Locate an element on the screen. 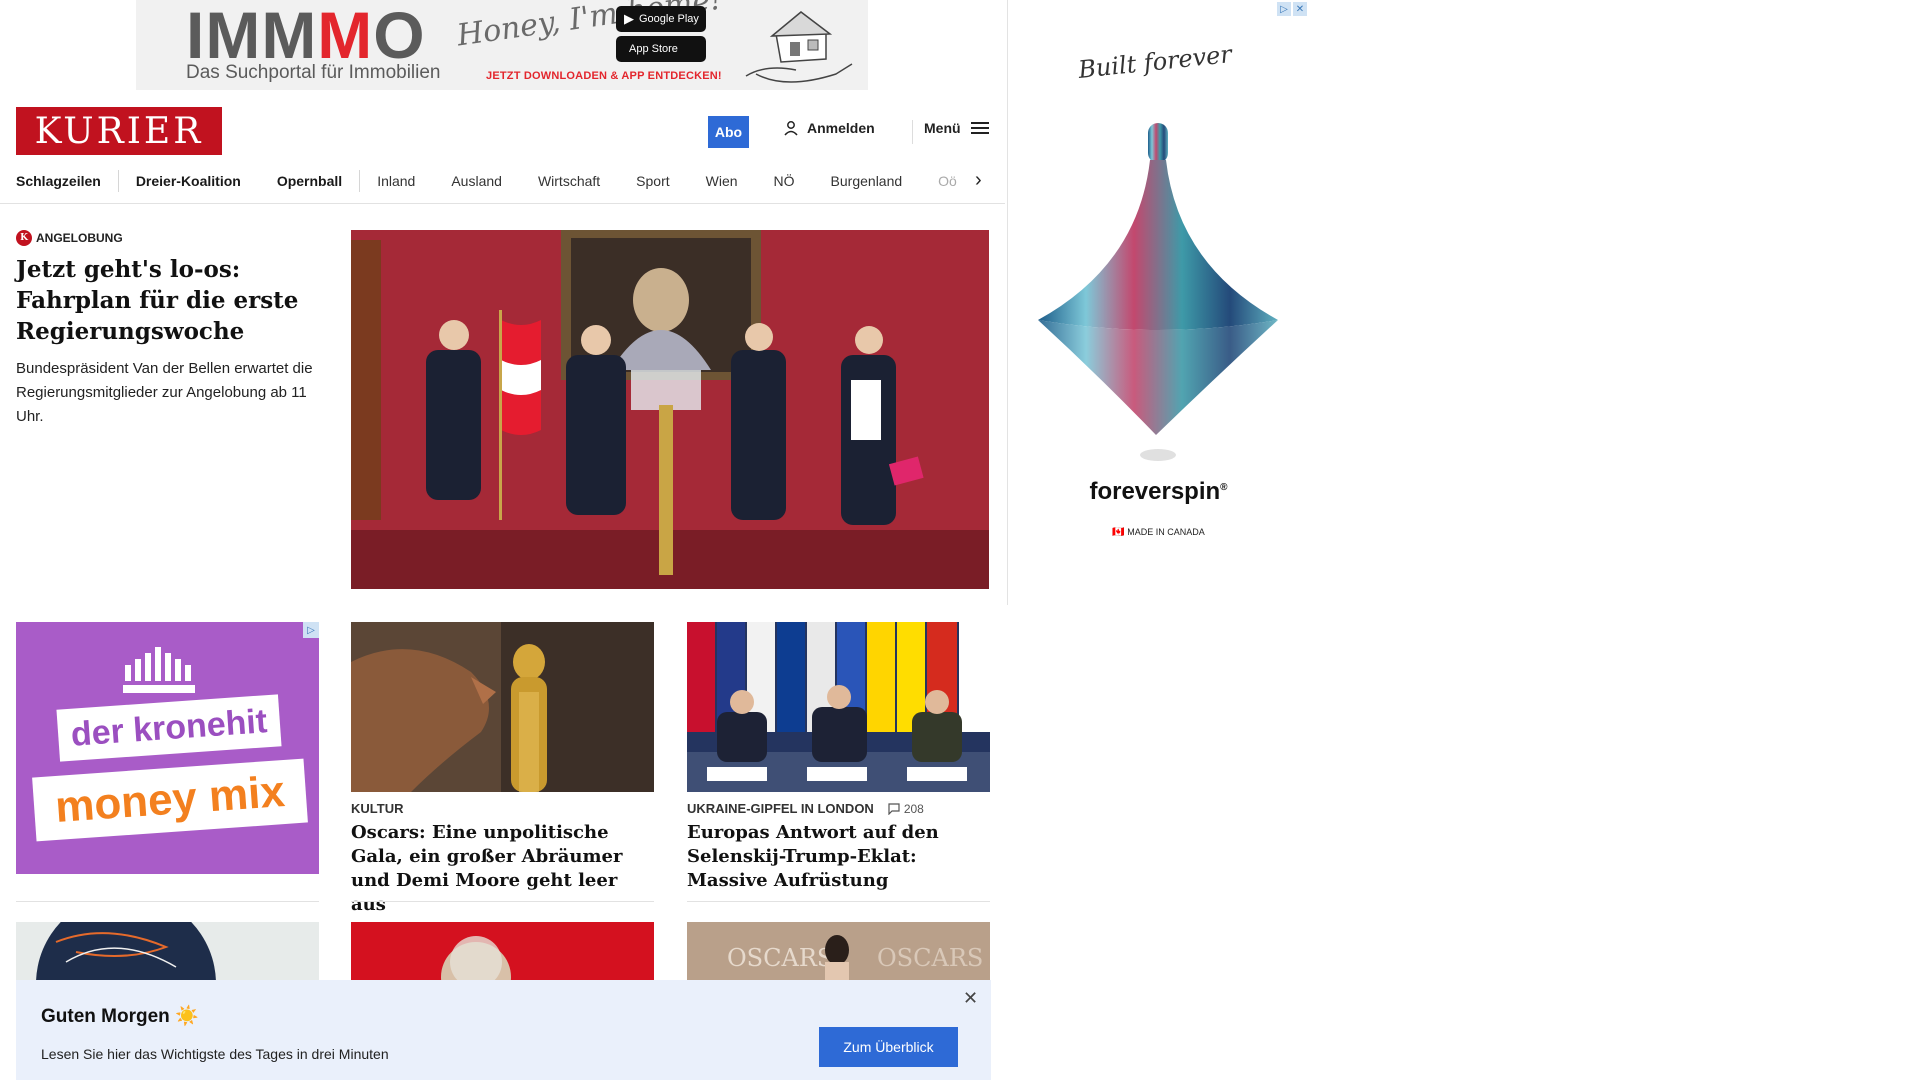 This screenshot has height=1080, width=1920. user-icon is located at coordinates (791, 128).